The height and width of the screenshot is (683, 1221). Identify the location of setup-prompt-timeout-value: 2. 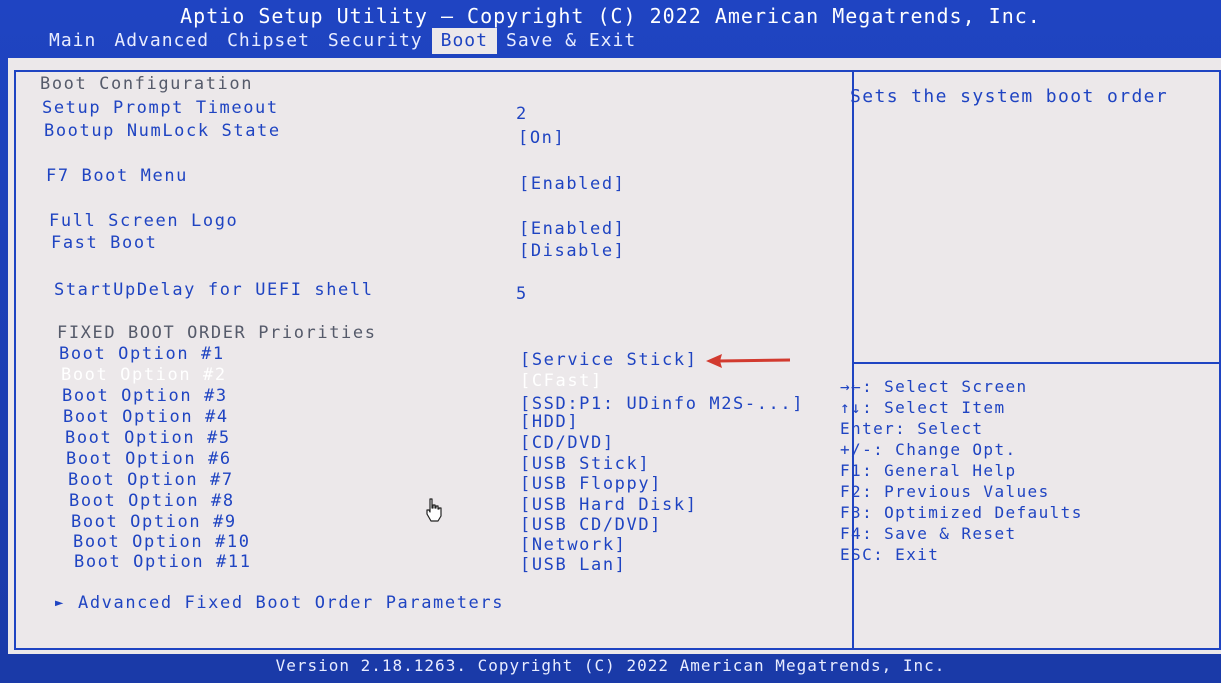
(522, 114).